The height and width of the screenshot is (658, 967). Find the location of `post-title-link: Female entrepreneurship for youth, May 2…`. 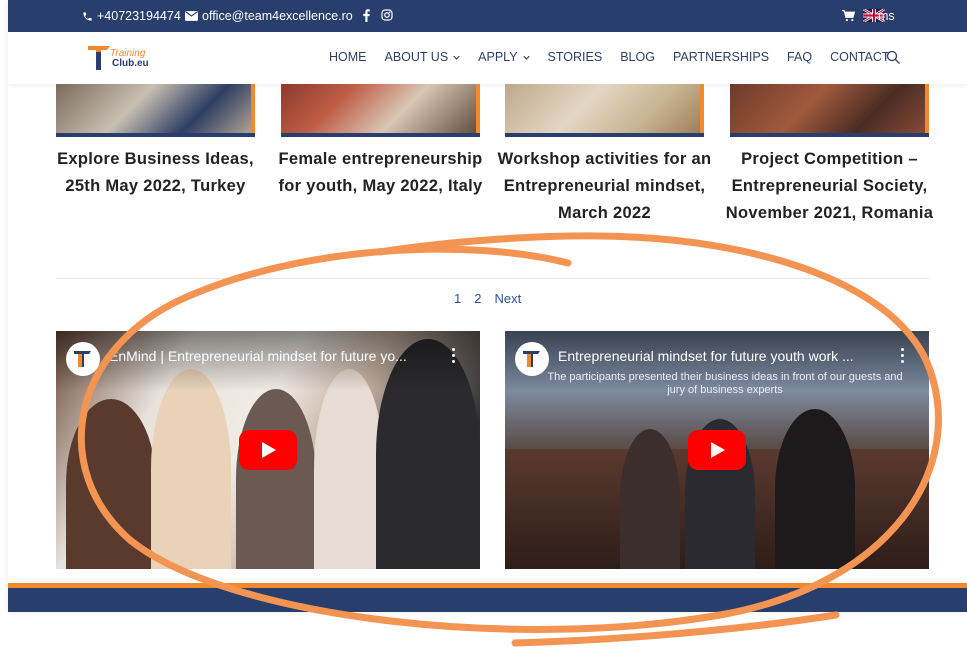

post-title-link: Female entrepreneurship for youth, May 2… is located at coordinates (380, 173).